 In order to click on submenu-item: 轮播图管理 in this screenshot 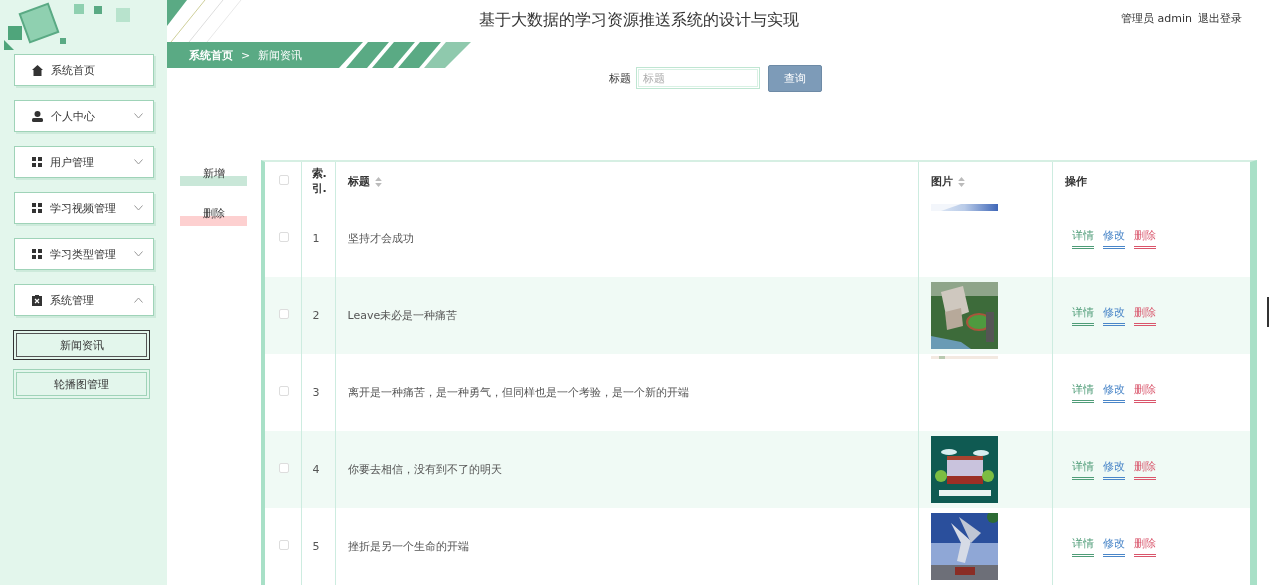, I will do `click(81, 384)`.